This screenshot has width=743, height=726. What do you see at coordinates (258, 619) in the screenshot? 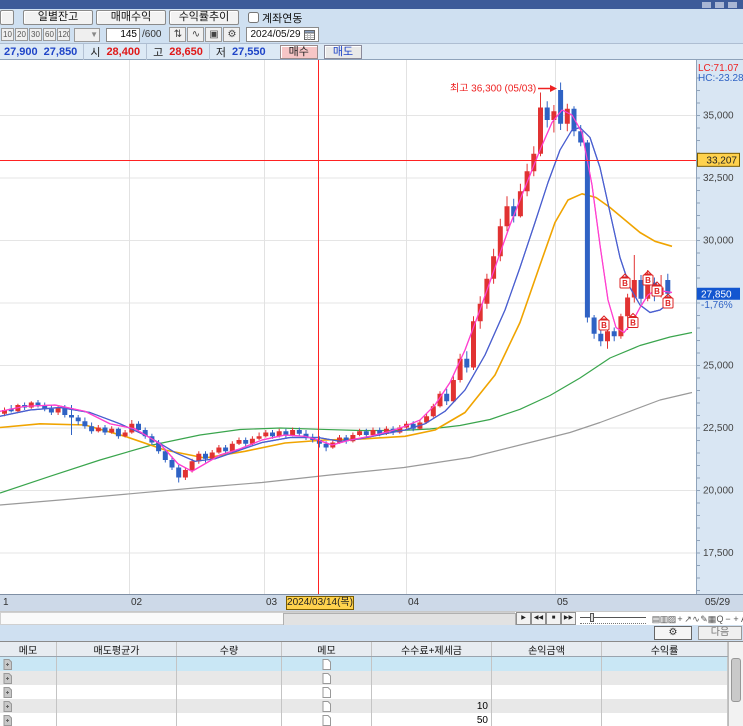
I see `chart-hscrollbar` at bounding box center [258, 619].